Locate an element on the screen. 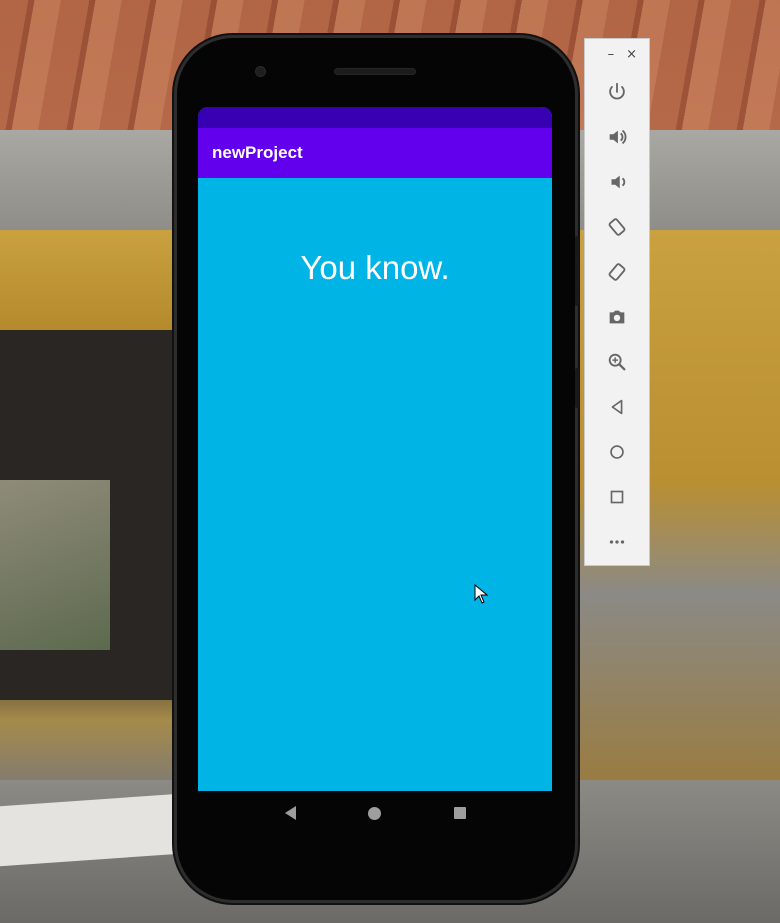  home-circle-icon is located at coordinates (375, 813).